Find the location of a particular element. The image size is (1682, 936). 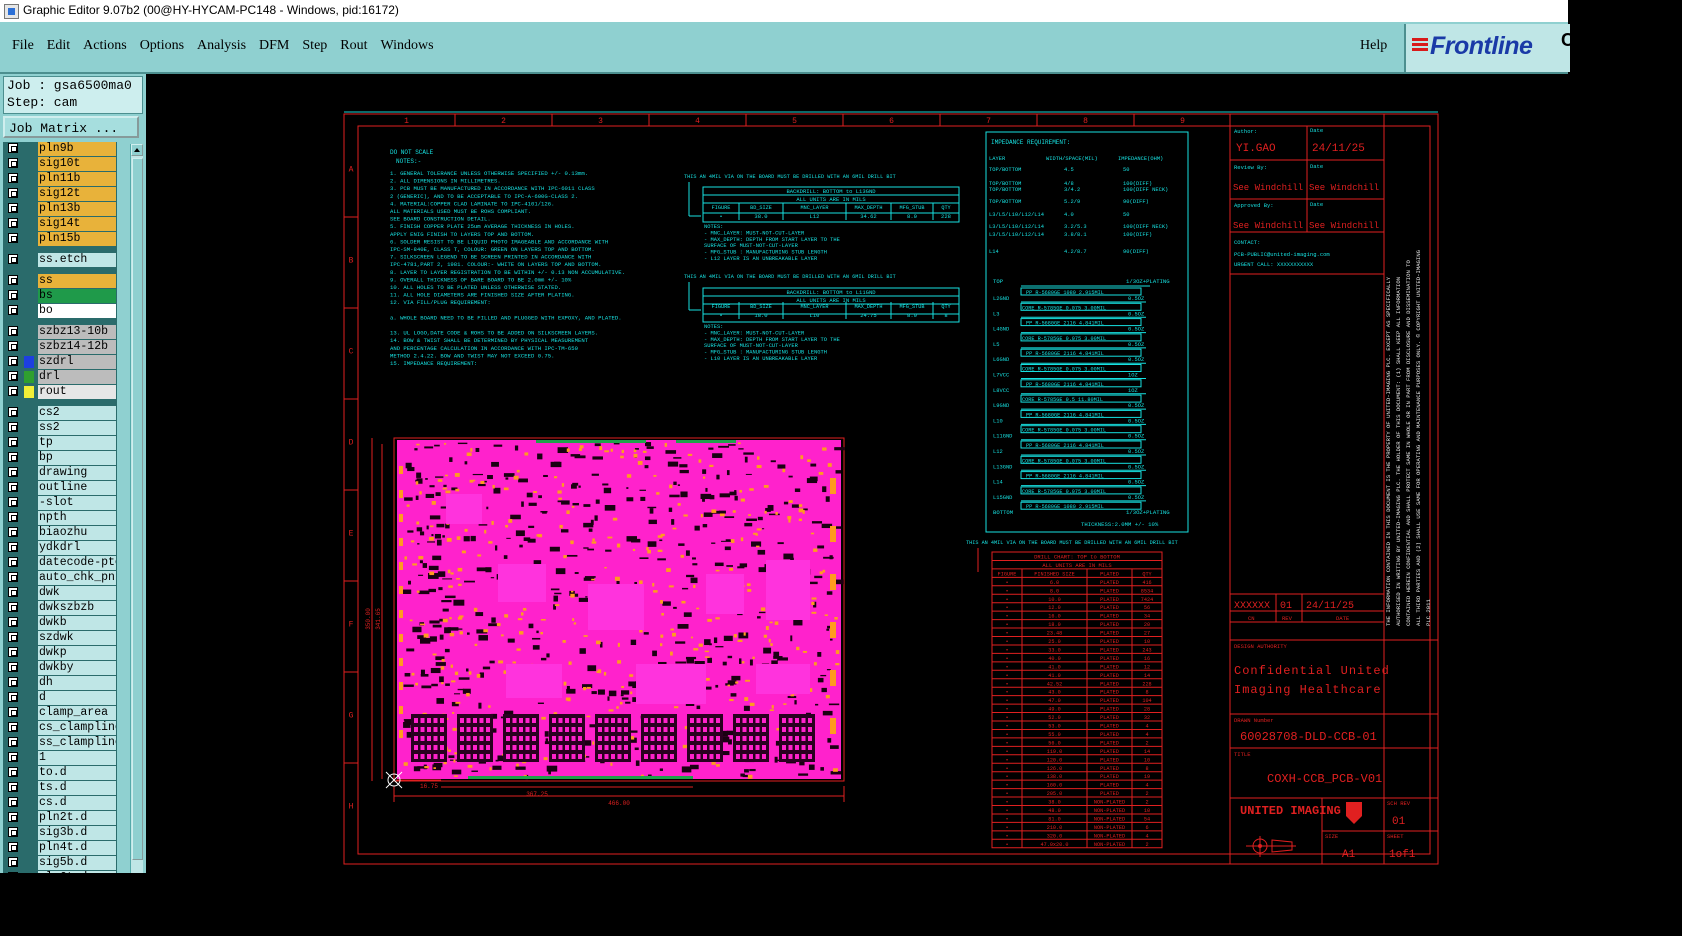

layer-name: szbz14-12b is located at coordinates (77, 347).